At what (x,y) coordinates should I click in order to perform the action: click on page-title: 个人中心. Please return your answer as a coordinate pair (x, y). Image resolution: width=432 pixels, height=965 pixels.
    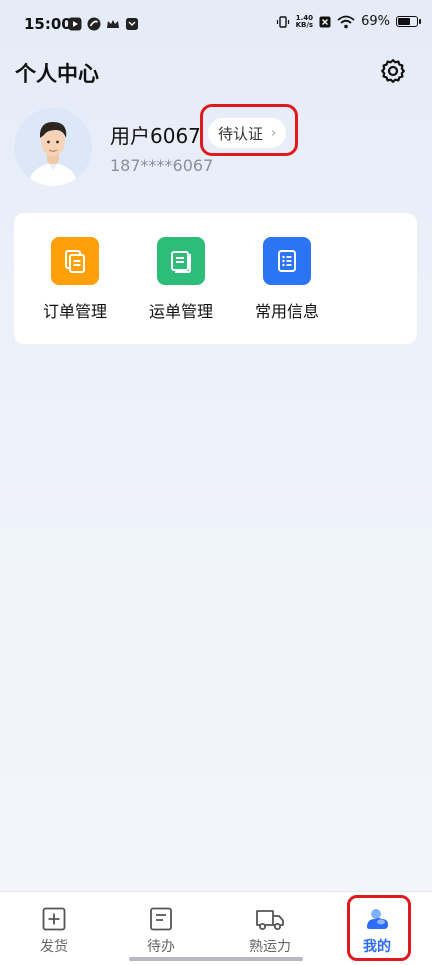
    Looking at the image, I should click on (57, 74).